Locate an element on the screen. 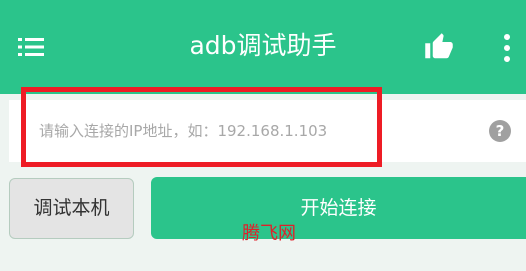 Image resolution: width=526 pixels, height=271 pixels. hamburger-menu-icon is located at coordinates (31, 47).